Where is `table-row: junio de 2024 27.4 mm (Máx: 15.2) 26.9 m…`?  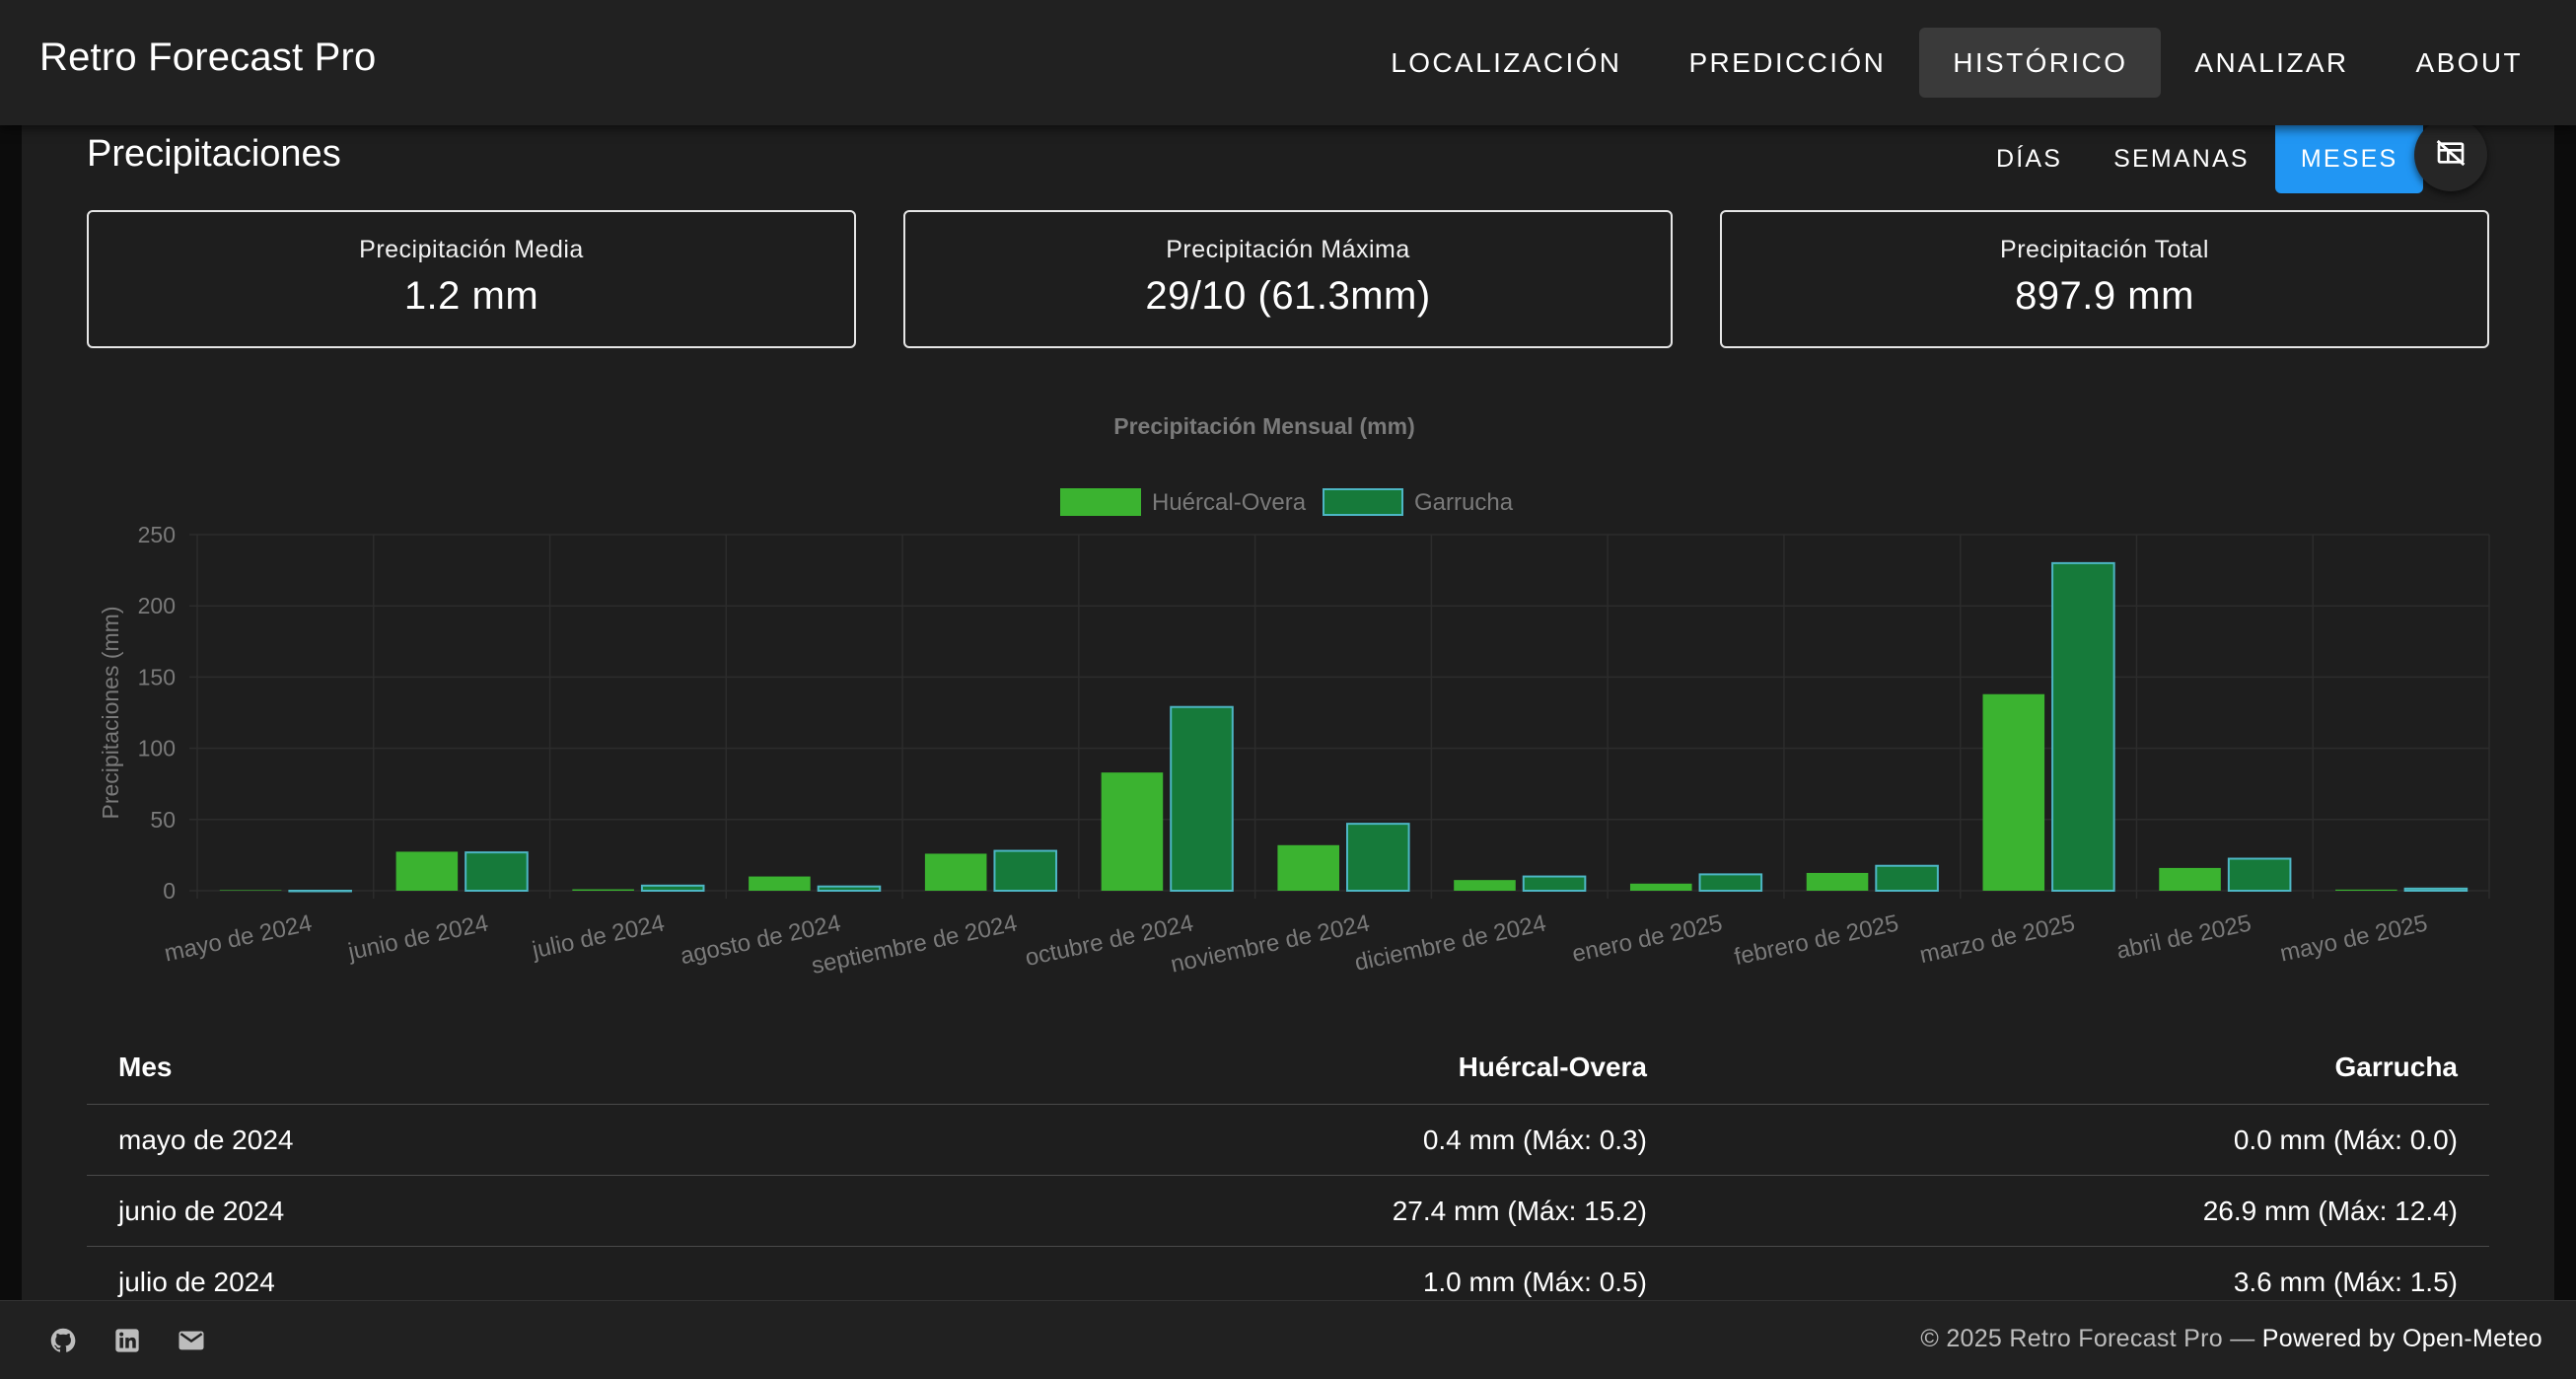
table-row: junio de 2024 27.4 mm (Máx: 15.2) 26.9 m… is located at coordinates (1288, 1211).